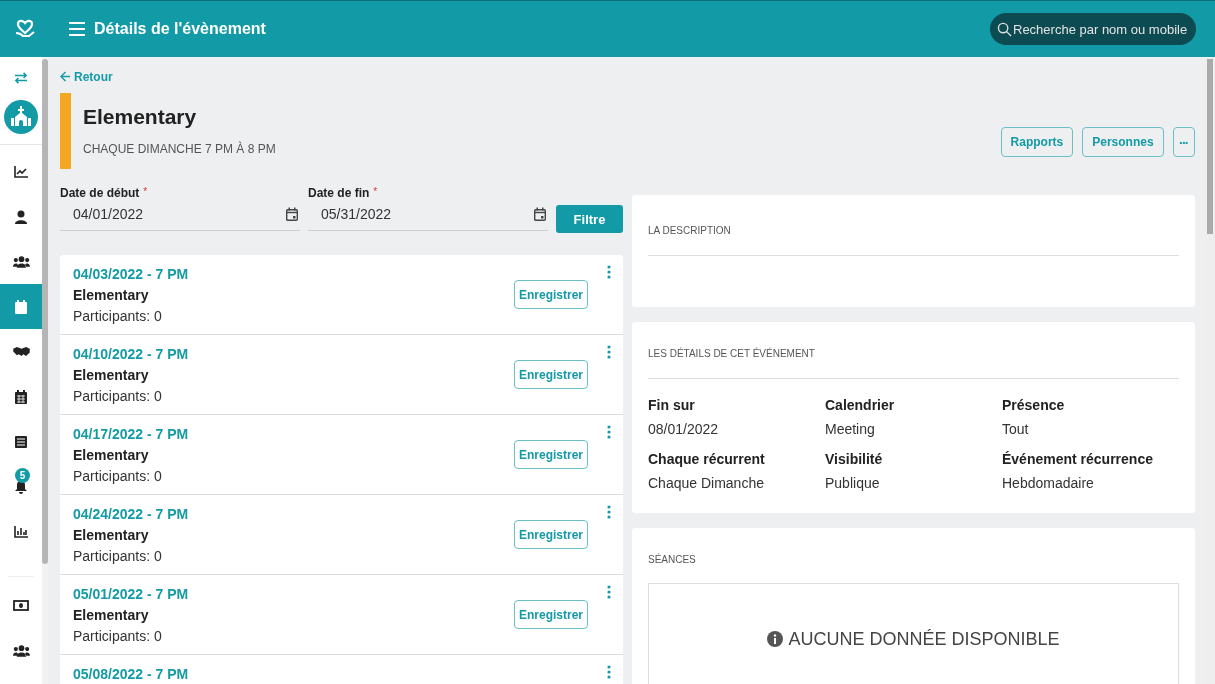  What do you see at coordinates (341, 455) in the screenshot?
I see `session-card: 04/17/2022 - 7 PM Elementary Participants: 0 Enregistrer` at bounding box center [341, 455].